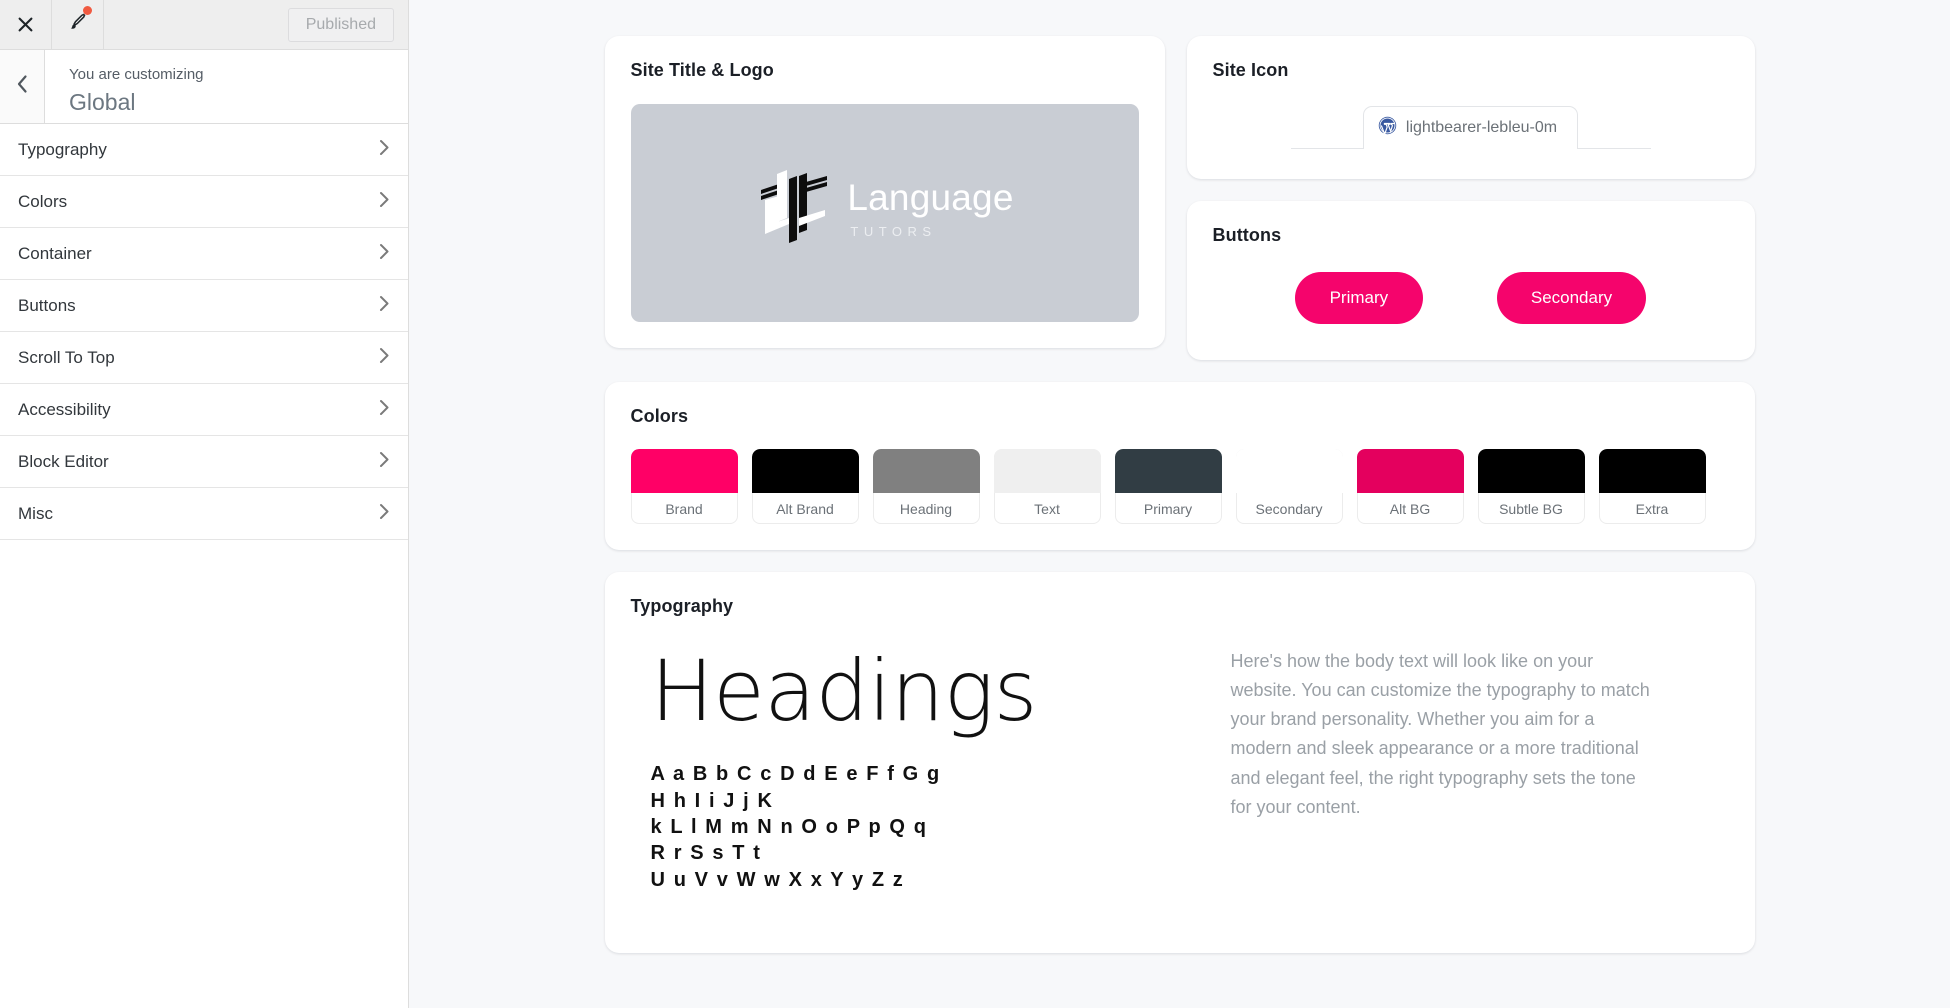  I want to click on browser-tab: lightbearer-lebleu-0m, so click(1470, 127).